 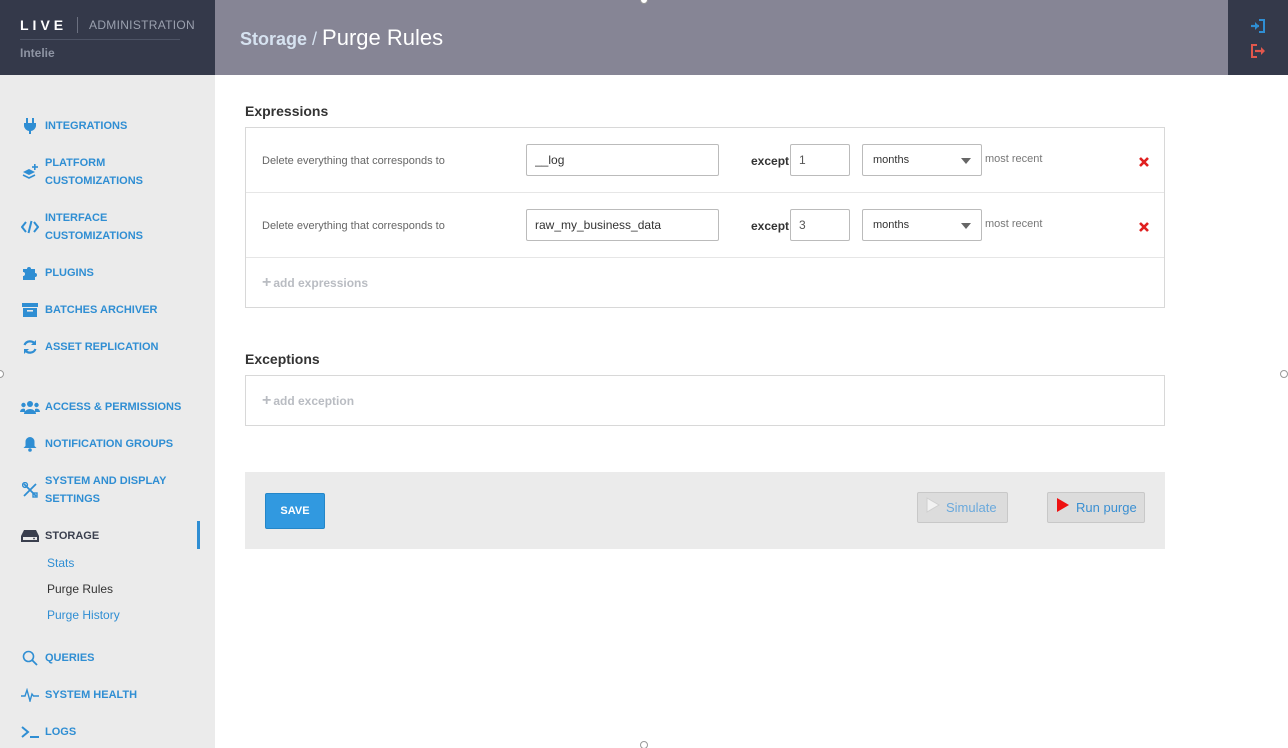 What do you see at coordinates (273, 39) in the screenshot?
I see `breadcrumb-parent-link: Storage` at bounding box center [273, 39].